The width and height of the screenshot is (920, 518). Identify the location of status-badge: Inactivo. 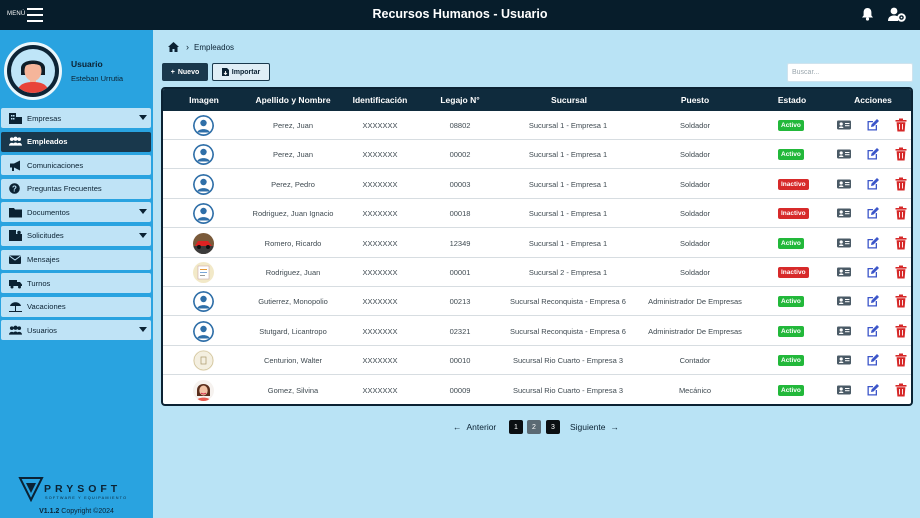
(793, 184).